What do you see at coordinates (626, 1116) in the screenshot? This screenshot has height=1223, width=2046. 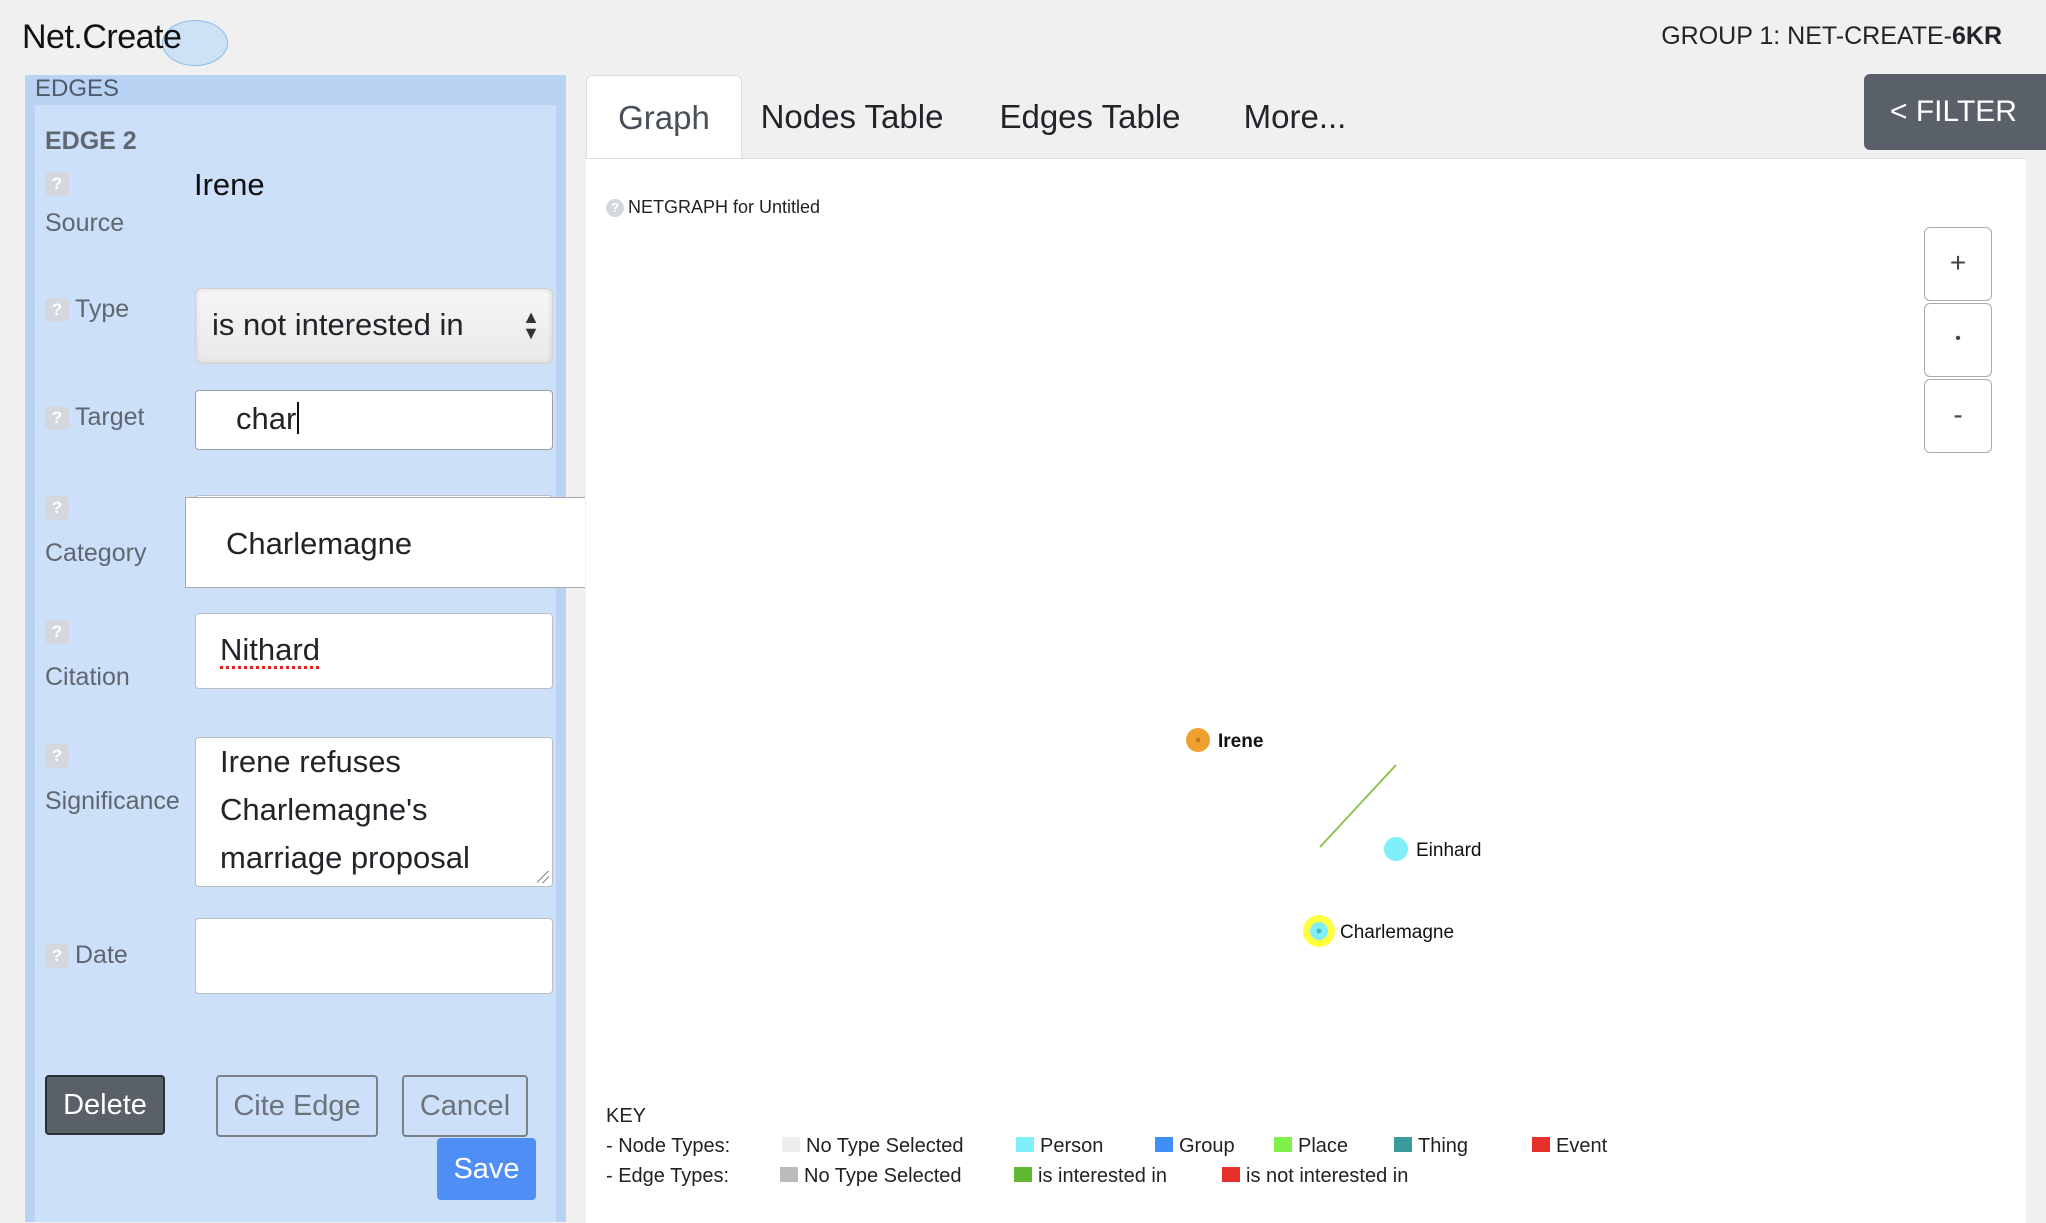 I see `key-title: KEY` at bounding box center [626, 1116].